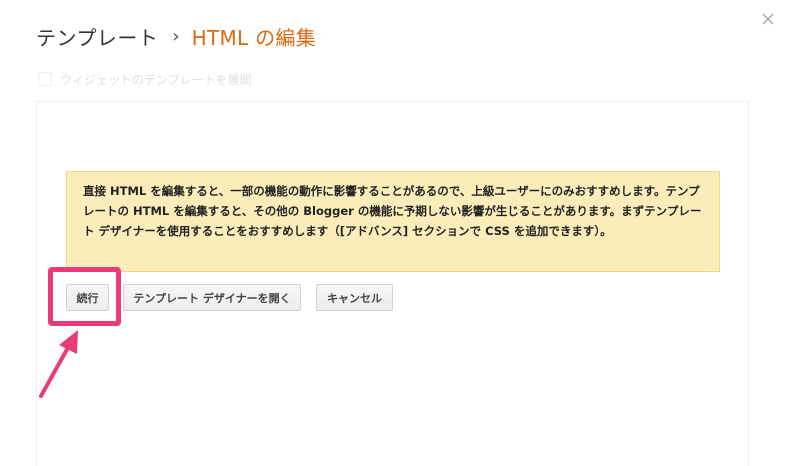 The image size is (789, 466). What do you see at coordinates (254, 37) in the screenshot?
I see `page-title: HTML の編集` at bounding box center [254, 37].